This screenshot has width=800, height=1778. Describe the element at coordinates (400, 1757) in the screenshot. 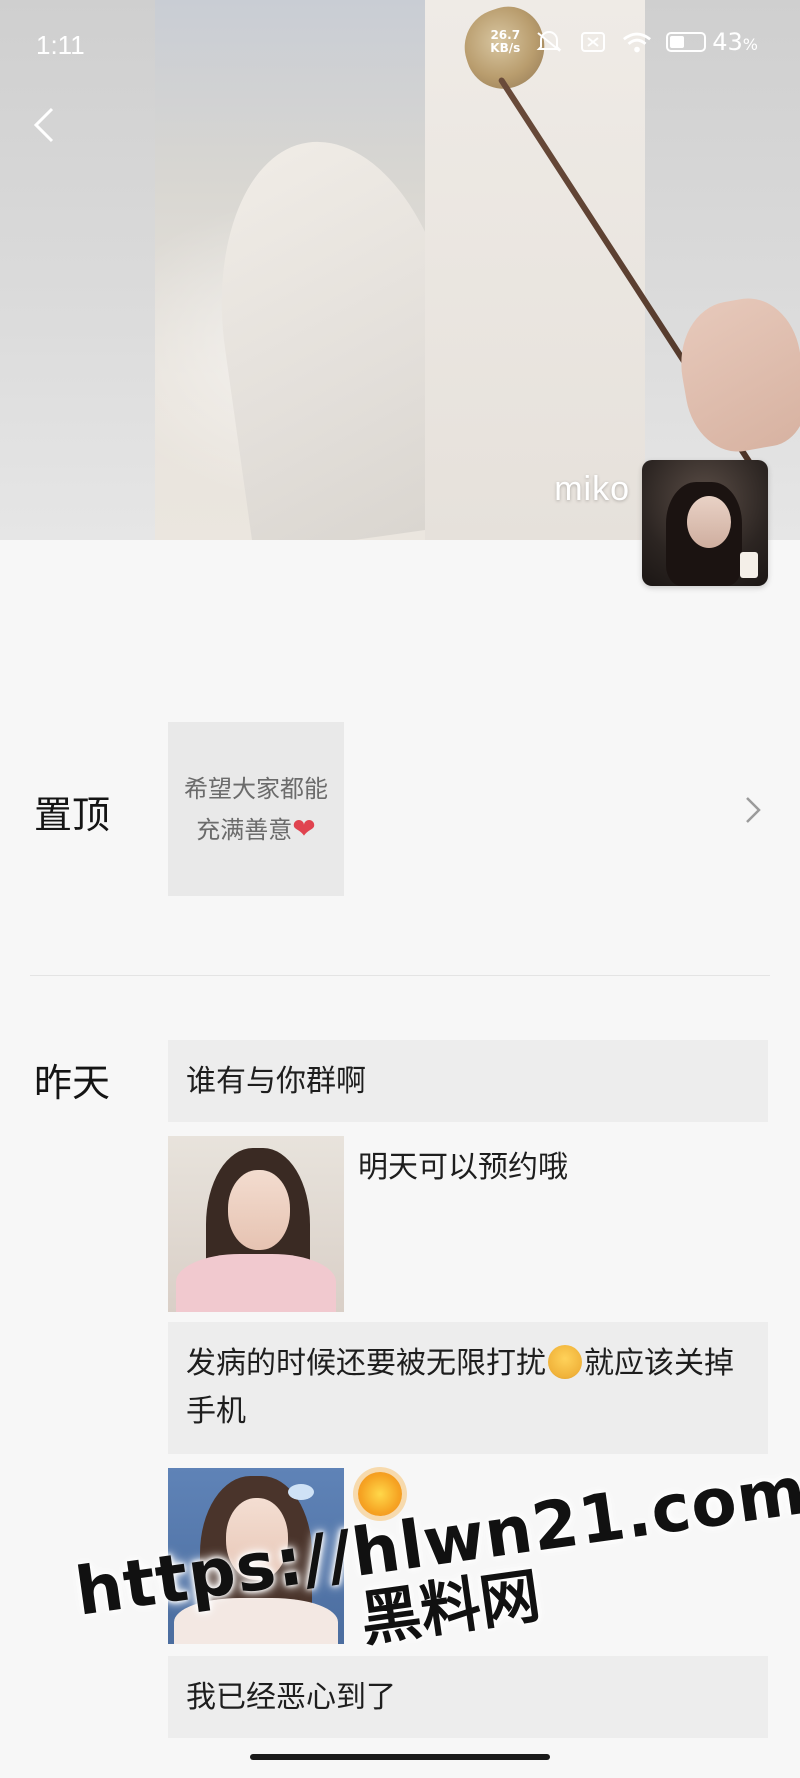

I see `home-indicator` at that location.